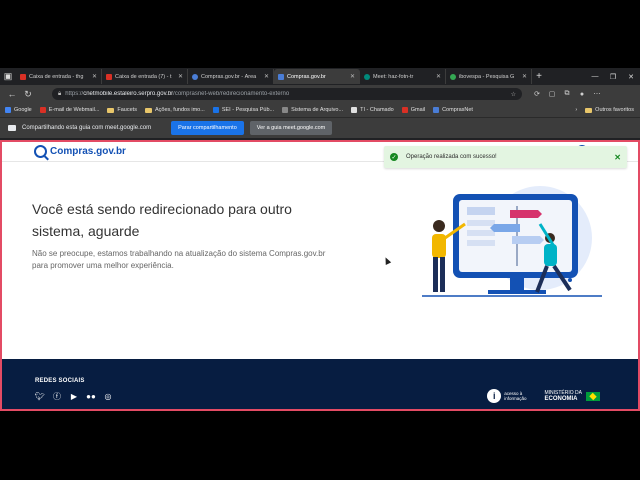  I want to click on tab-actions-icon: ▣, so click(8, 76).